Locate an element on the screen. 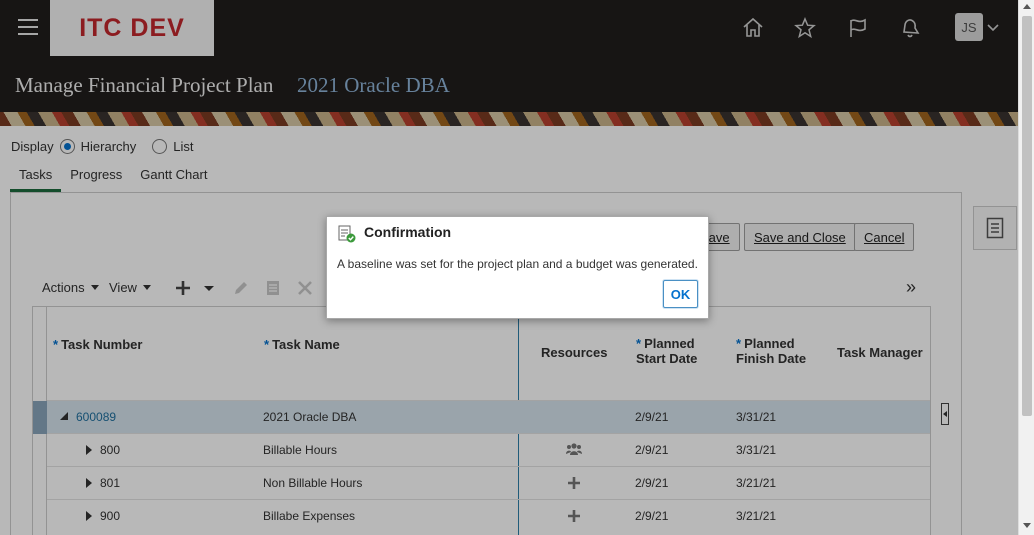 Image resolution: width=1034 pixels, height=535 pixels. scroll-up-icon is located at coordinates (1027, 6).